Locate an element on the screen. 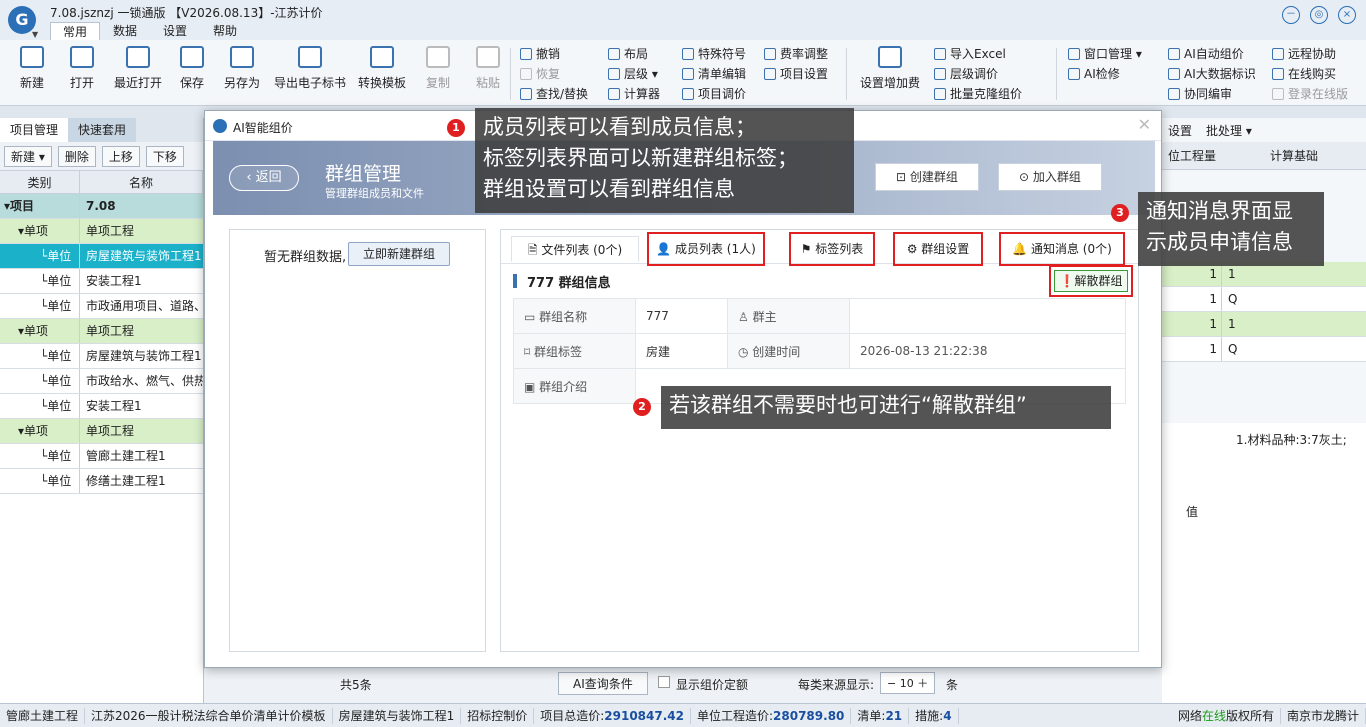 The height and width of the screenshot is (727, 1366). login-online-button: 登录在线版 is located at coordinates (1310, 94).